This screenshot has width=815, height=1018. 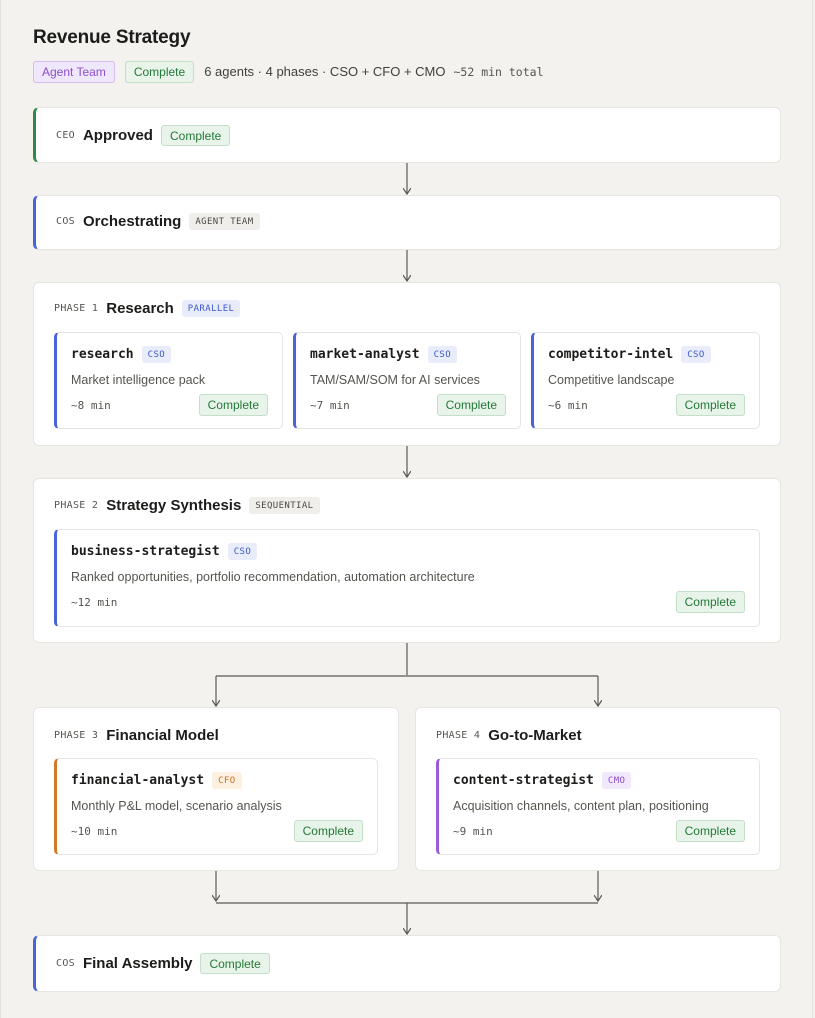 I want to click on agent-duration: ~10 min, so click(x=94, y=831).